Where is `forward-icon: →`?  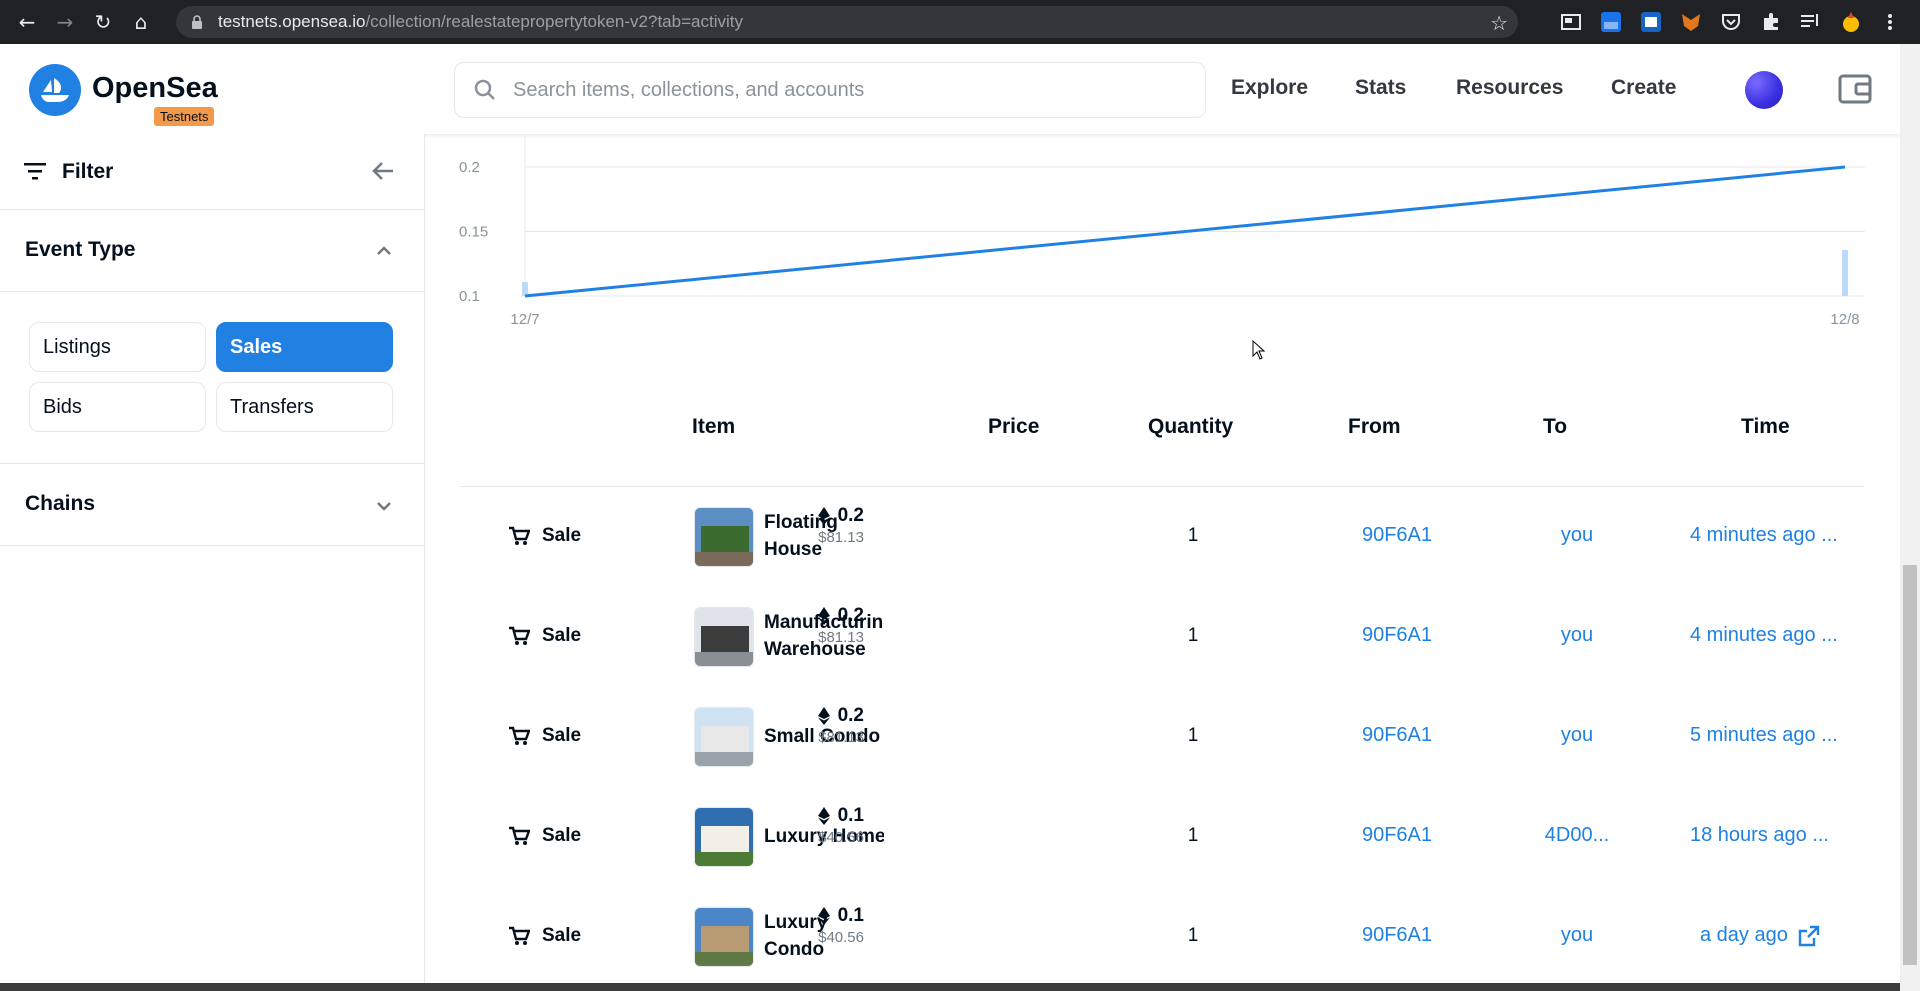
forward-icon: → is located at coordinates (65, 22).